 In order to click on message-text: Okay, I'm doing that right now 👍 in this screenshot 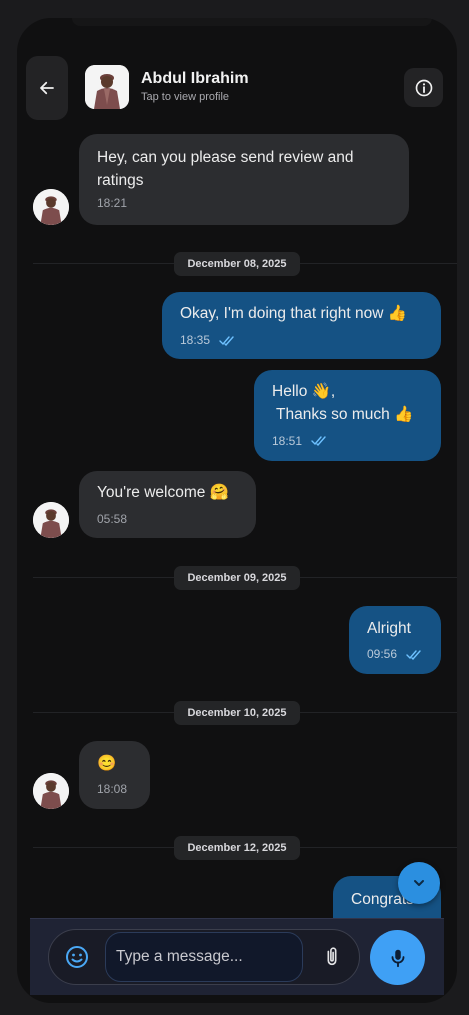, I will do `click(294, 313)`.